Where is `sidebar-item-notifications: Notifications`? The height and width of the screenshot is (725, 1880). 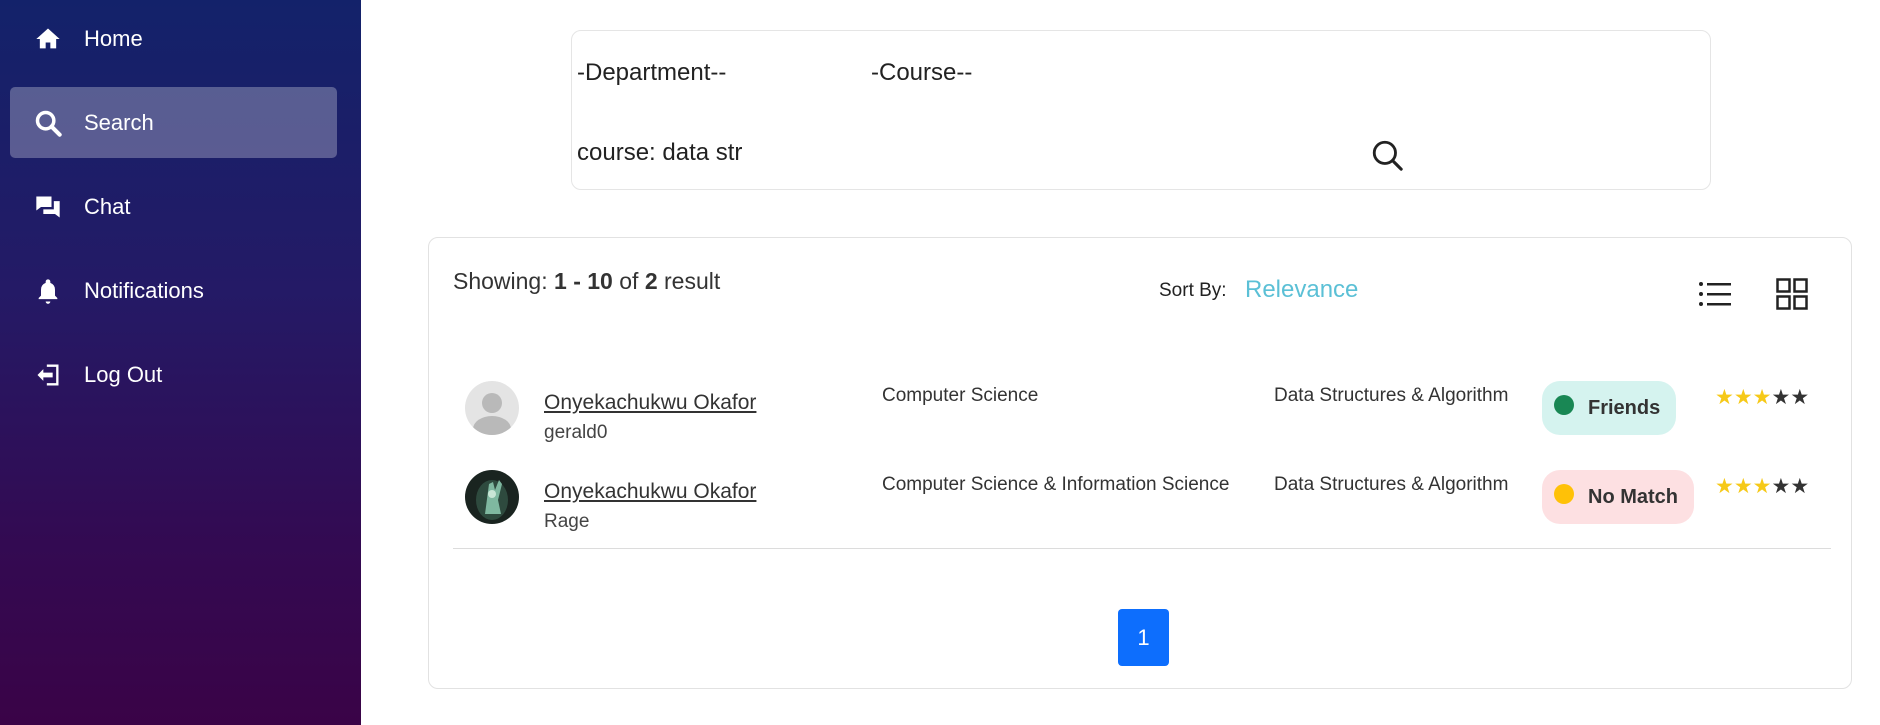 sidebar-item-notifications: Notifications is located at coordinates (173, 290).